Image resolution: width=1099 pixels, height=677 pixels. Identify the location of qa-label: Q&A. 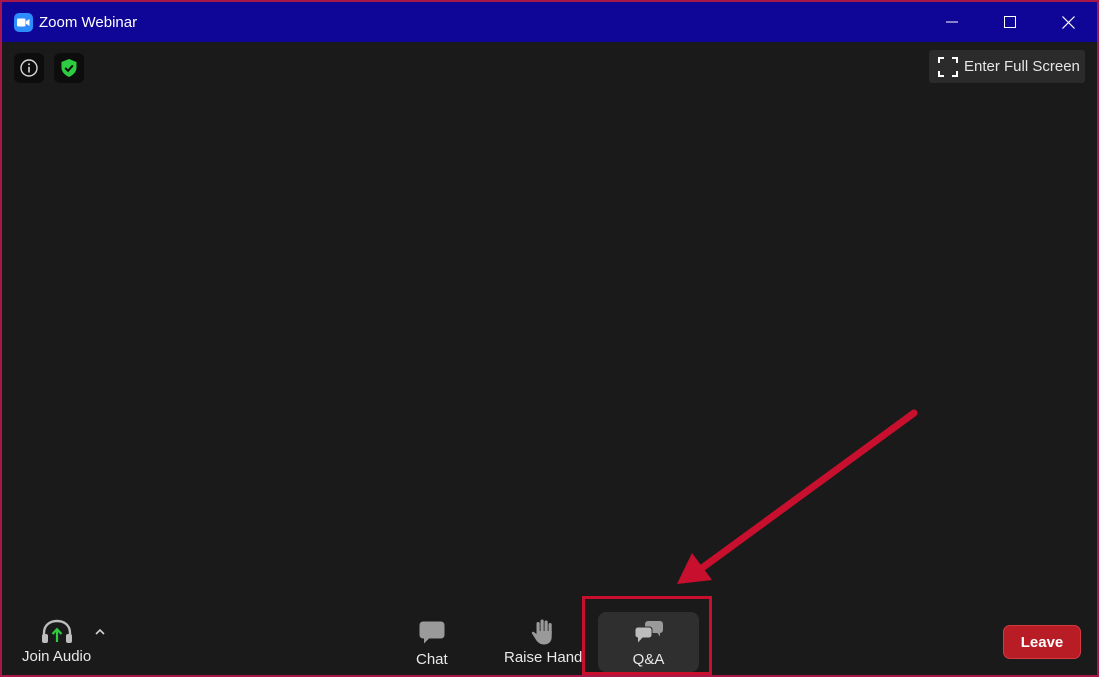
(648, 659).